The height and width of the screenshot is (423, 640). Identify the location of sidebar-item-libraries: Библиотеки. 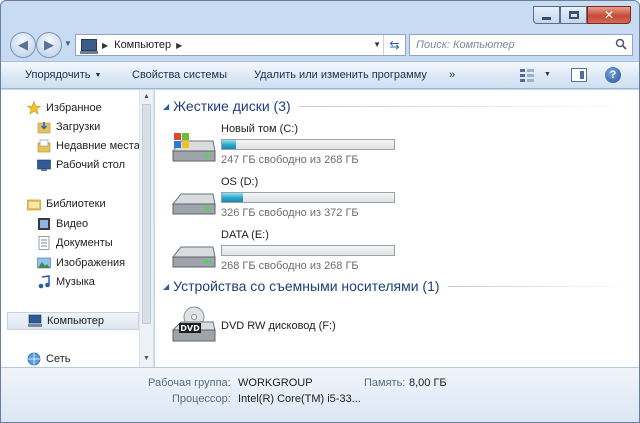
(90, 204).